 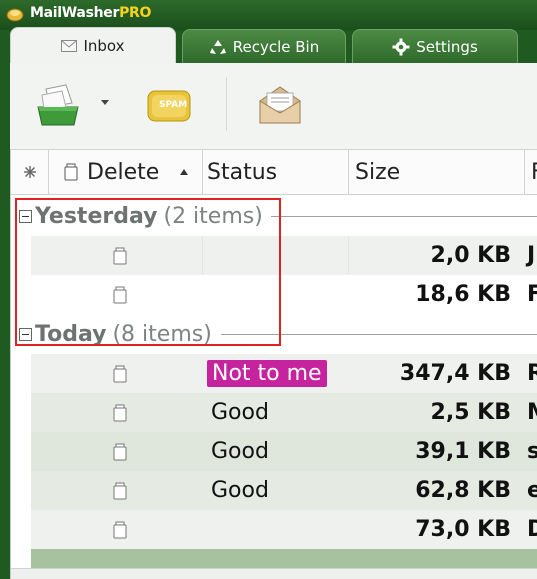 I want to click on app-title-pro: PRO, so click(x=135, y=13).